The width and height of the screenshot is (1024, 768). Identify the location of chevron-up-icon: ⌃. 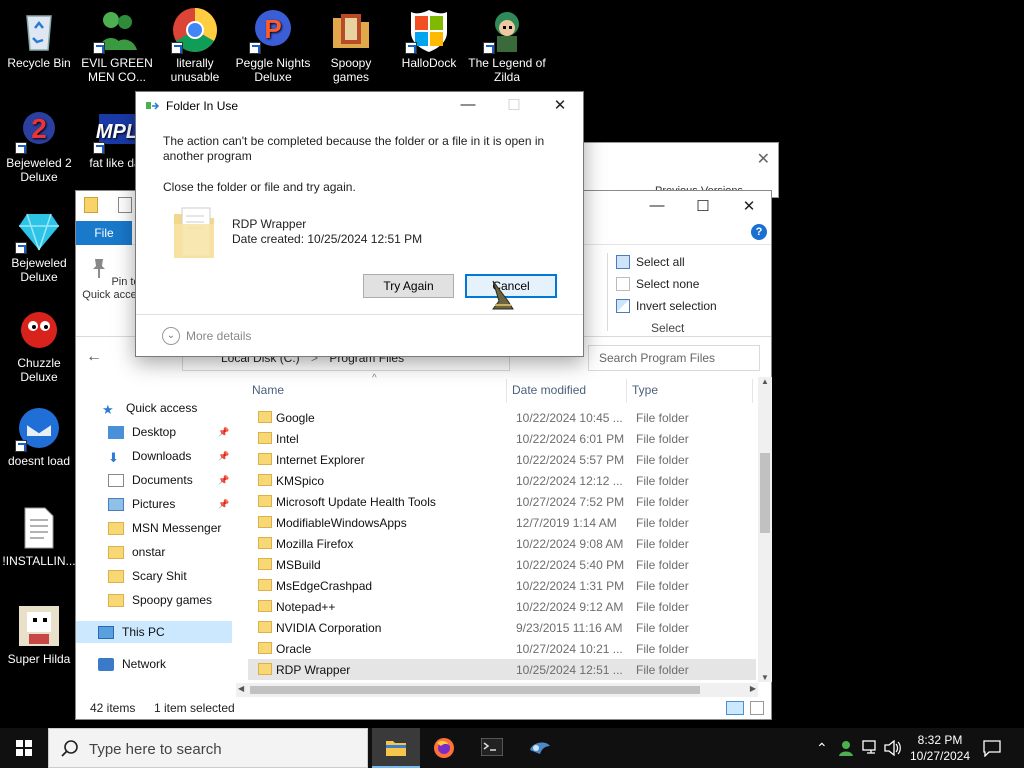
(822, 748).